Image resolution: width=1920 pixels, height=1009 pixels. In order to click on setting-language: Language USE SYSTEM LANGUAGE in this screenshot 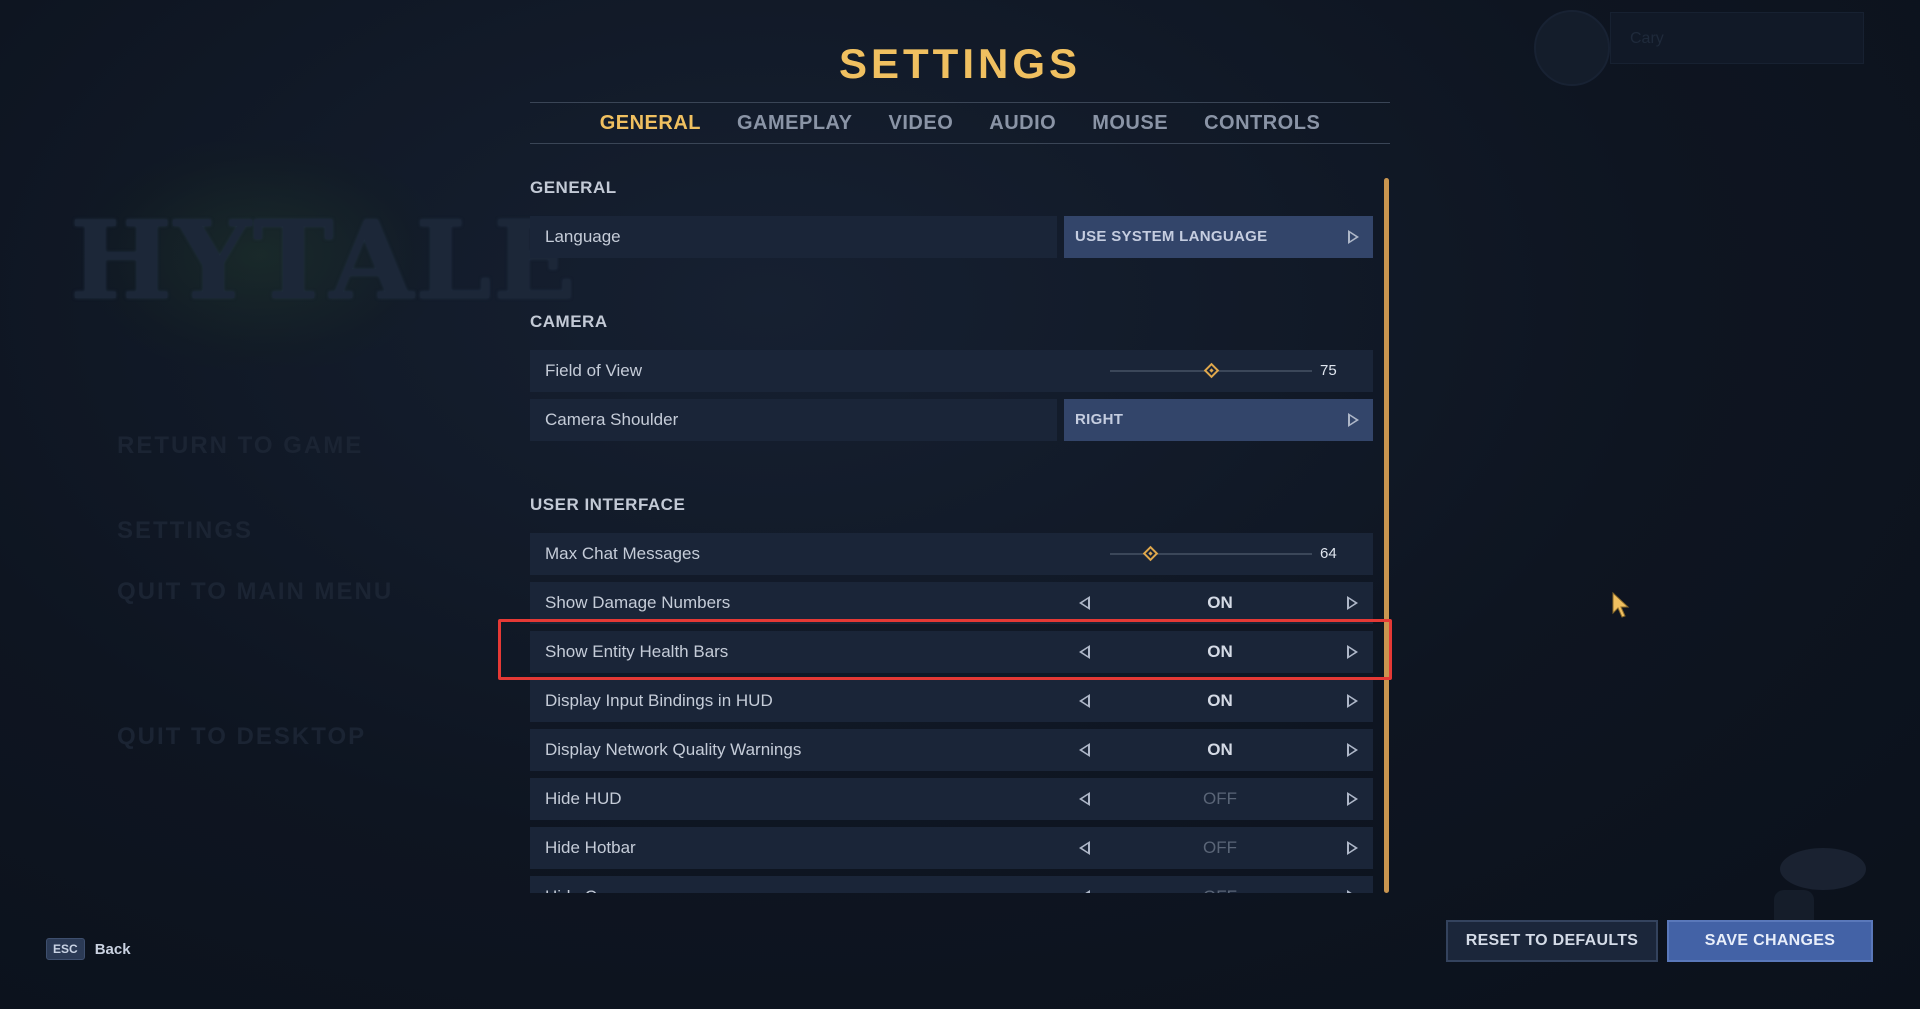, I will do `click(951, 237)`.